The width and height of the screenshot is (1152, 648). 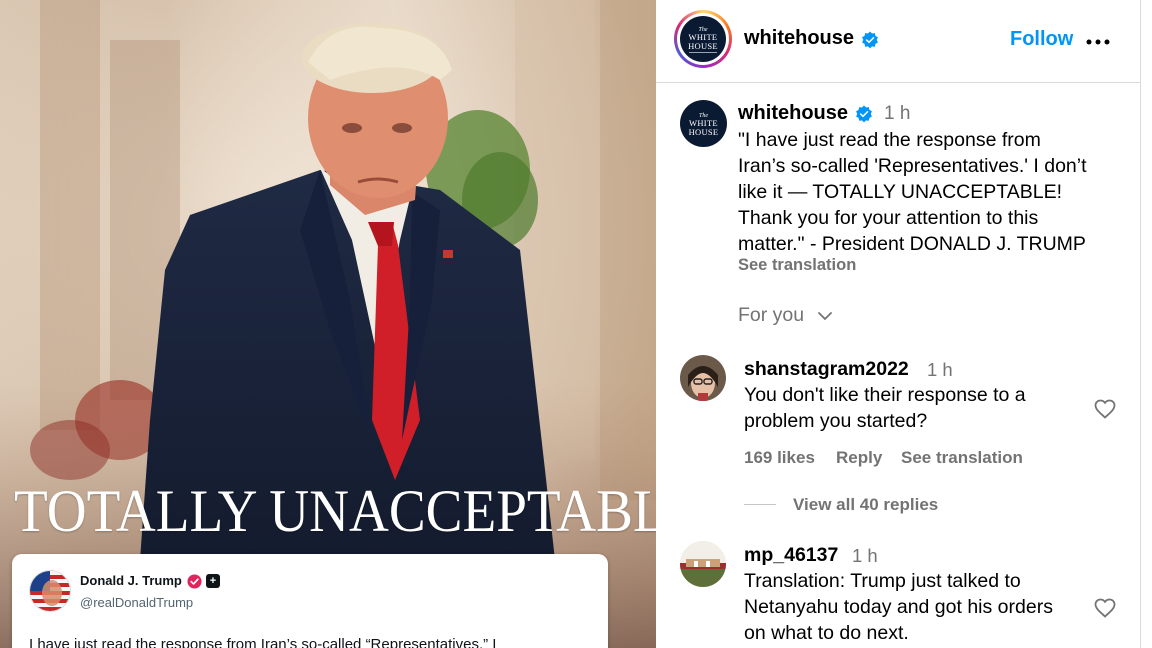 I want to click on comment-like-count: 169 likes, so click(x=779, y=458).